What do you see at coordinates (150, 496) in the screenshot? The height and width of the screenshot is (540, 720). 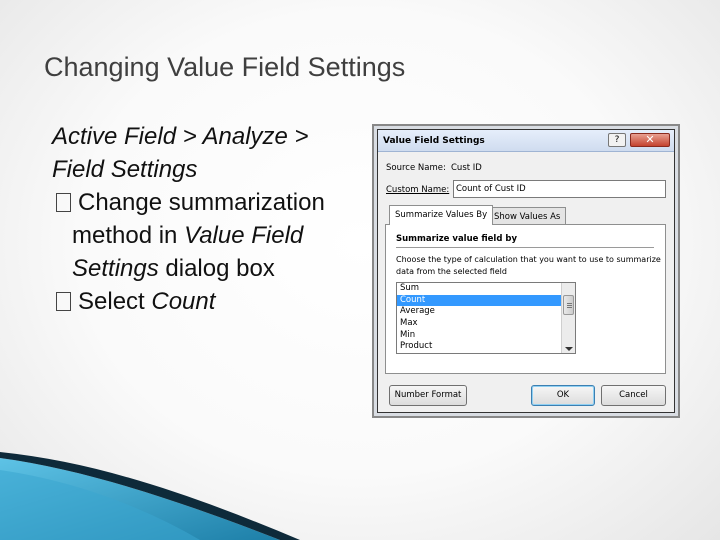 I see `decorative-corner-swoosh` at bounding box center [150, 496].